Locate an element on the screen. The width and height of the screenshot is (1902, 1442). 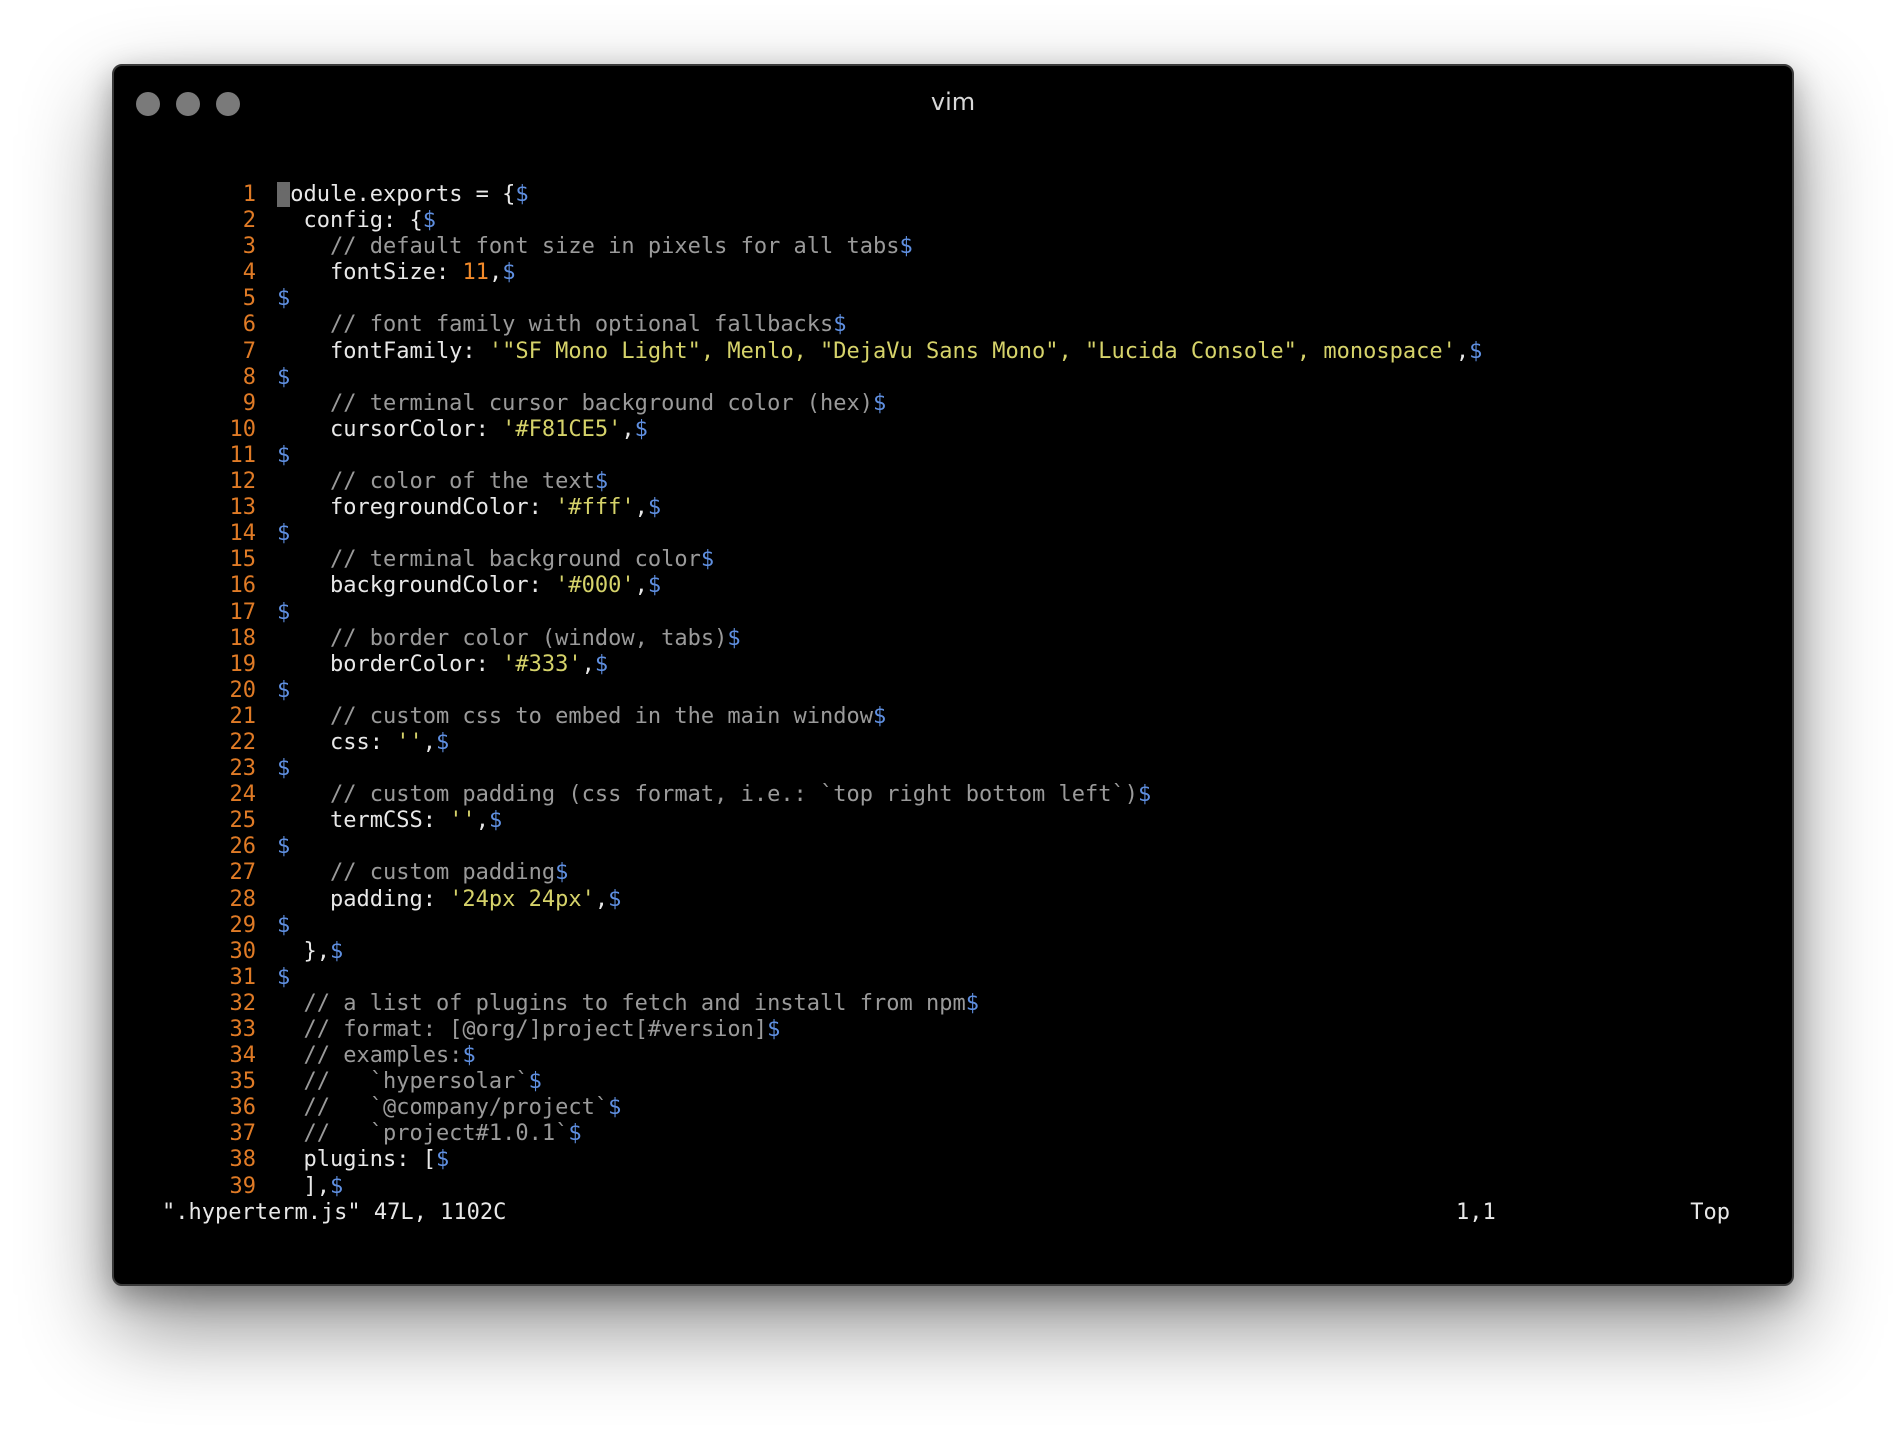
code-comment: // format: [@org/]project[#version] is located at coordinates (522, 1029).